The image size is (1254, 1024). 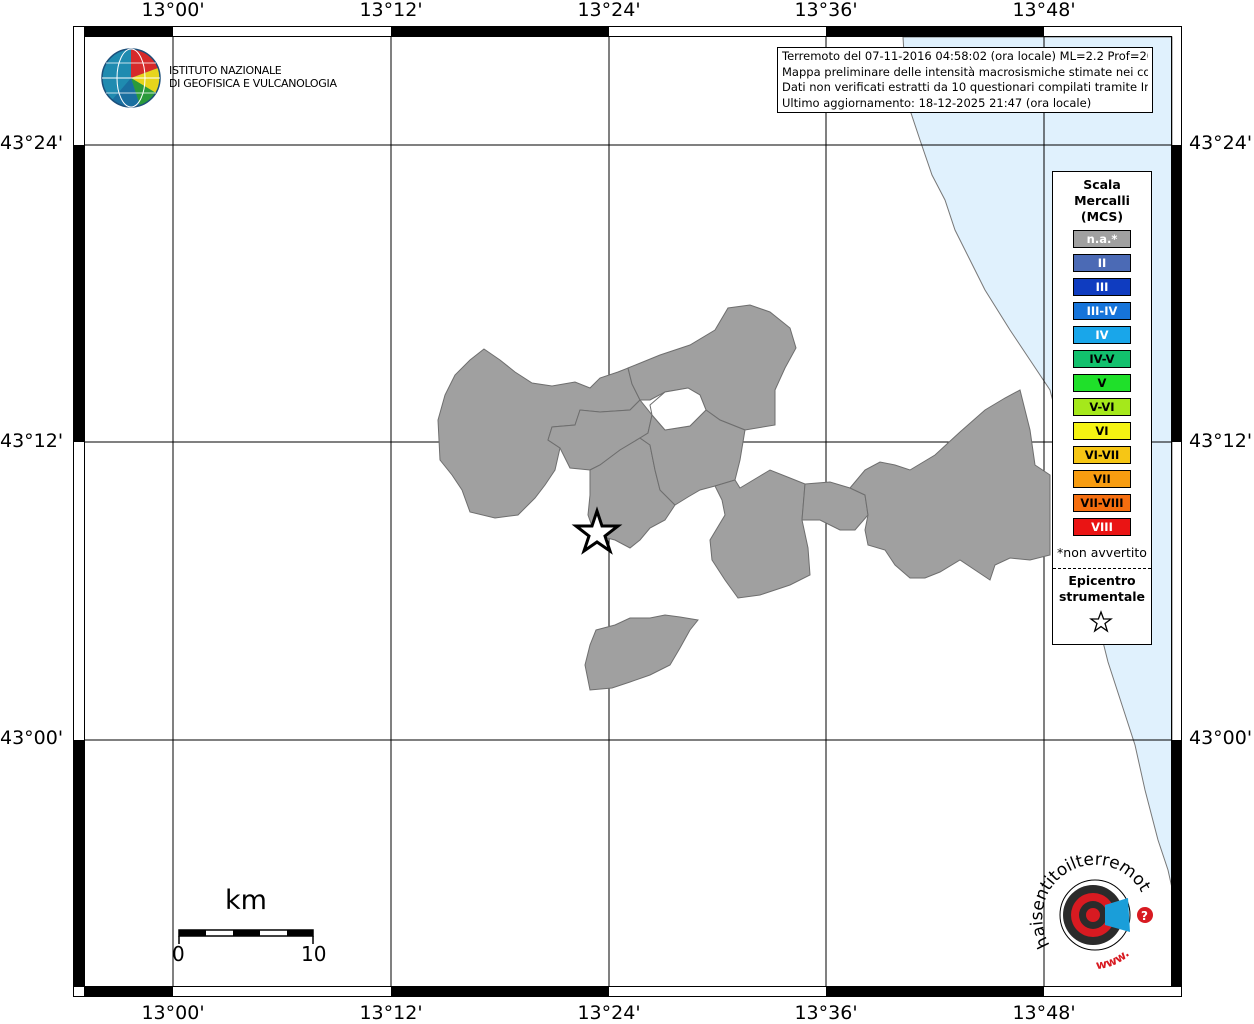 What do you see at coordinates (246, 936) in the screenshot?
I see `scale-bar` at bounding box center [246, 936].